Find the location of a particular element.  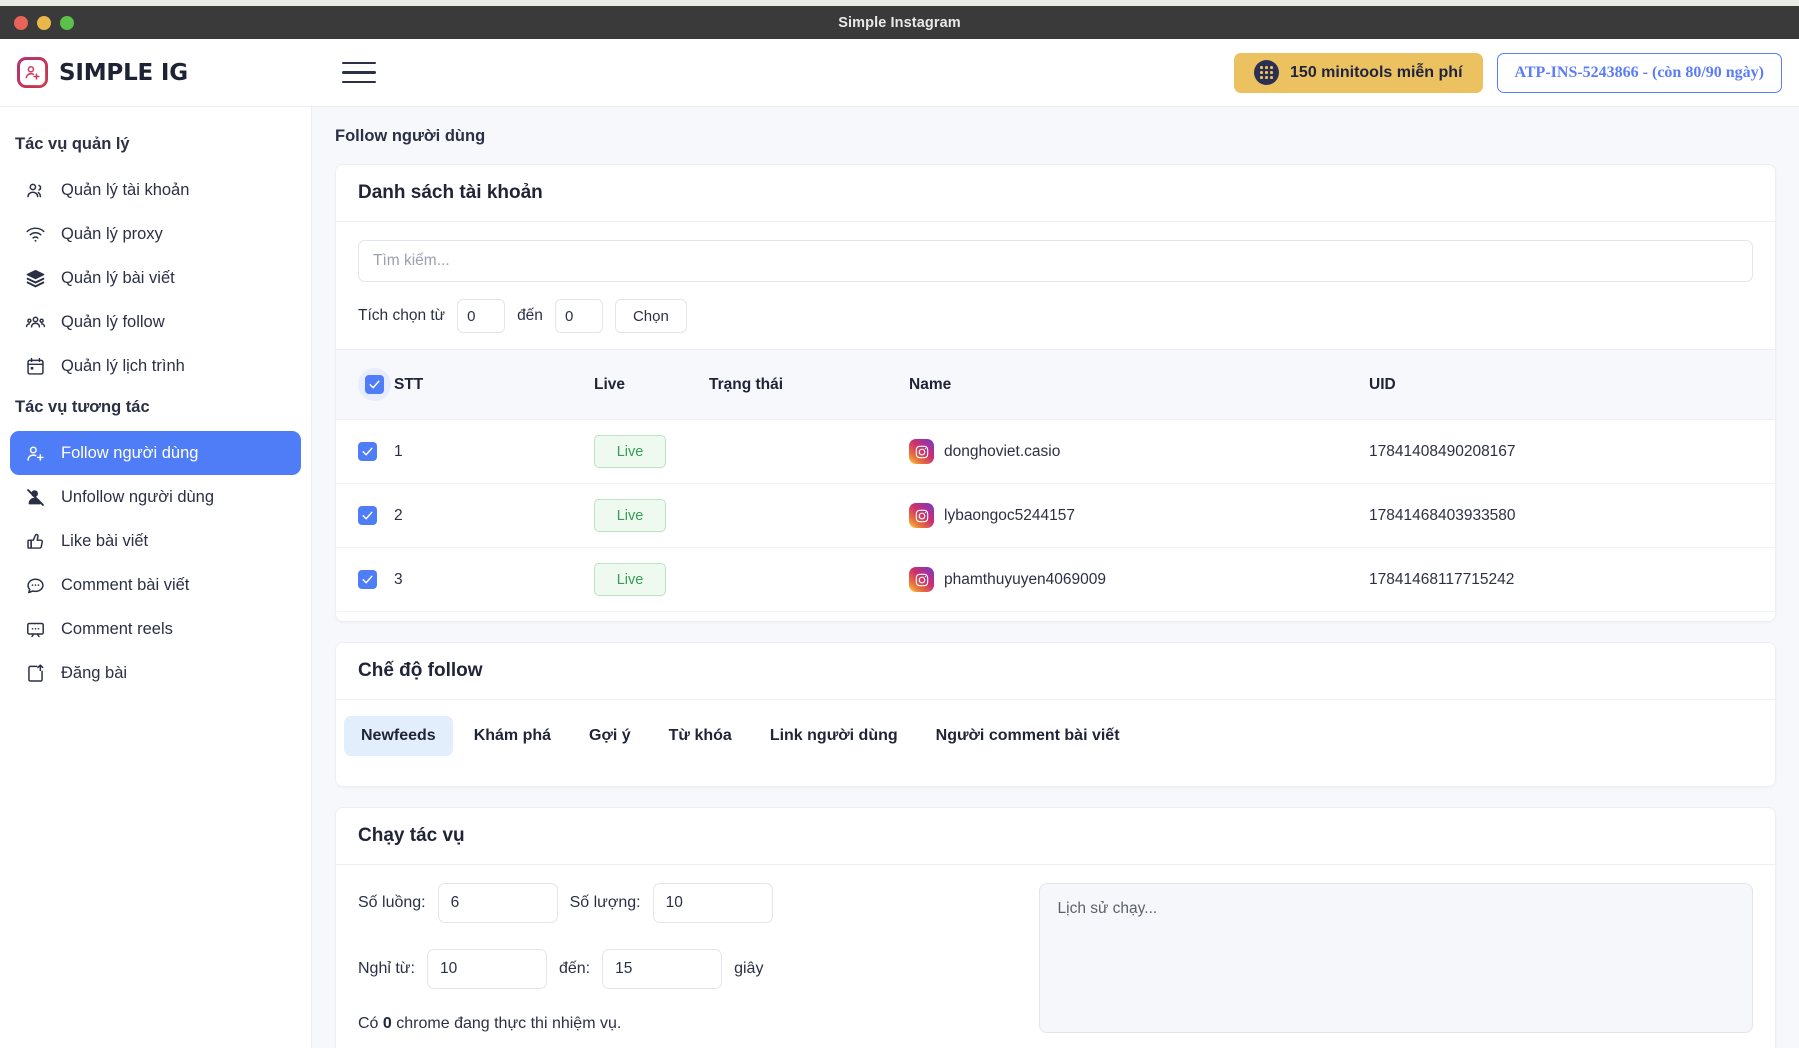

tab-link-nguoi-dung: Link người dùng is located at coordinates (834, 736).